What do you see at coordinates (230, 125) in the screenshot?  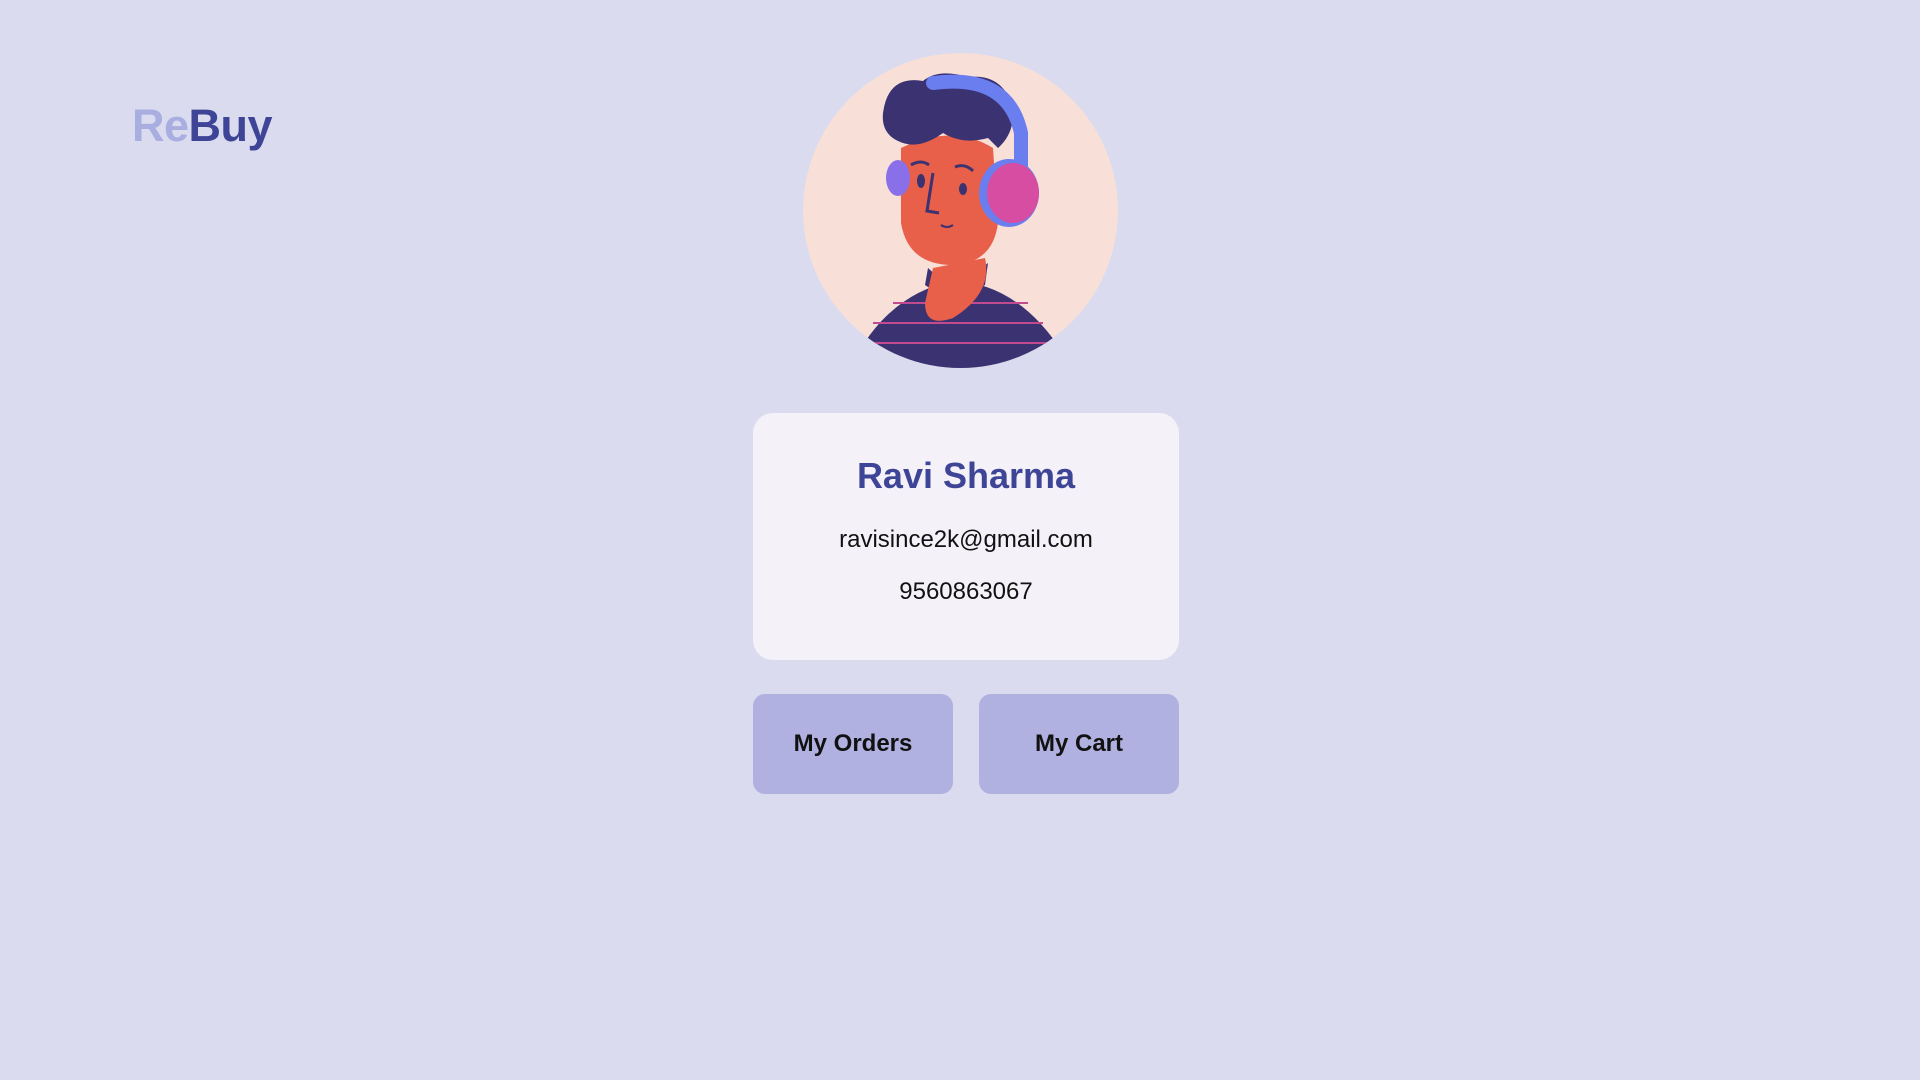 I see `logo-buy-text: Buy` at bounding box center [230, 125].